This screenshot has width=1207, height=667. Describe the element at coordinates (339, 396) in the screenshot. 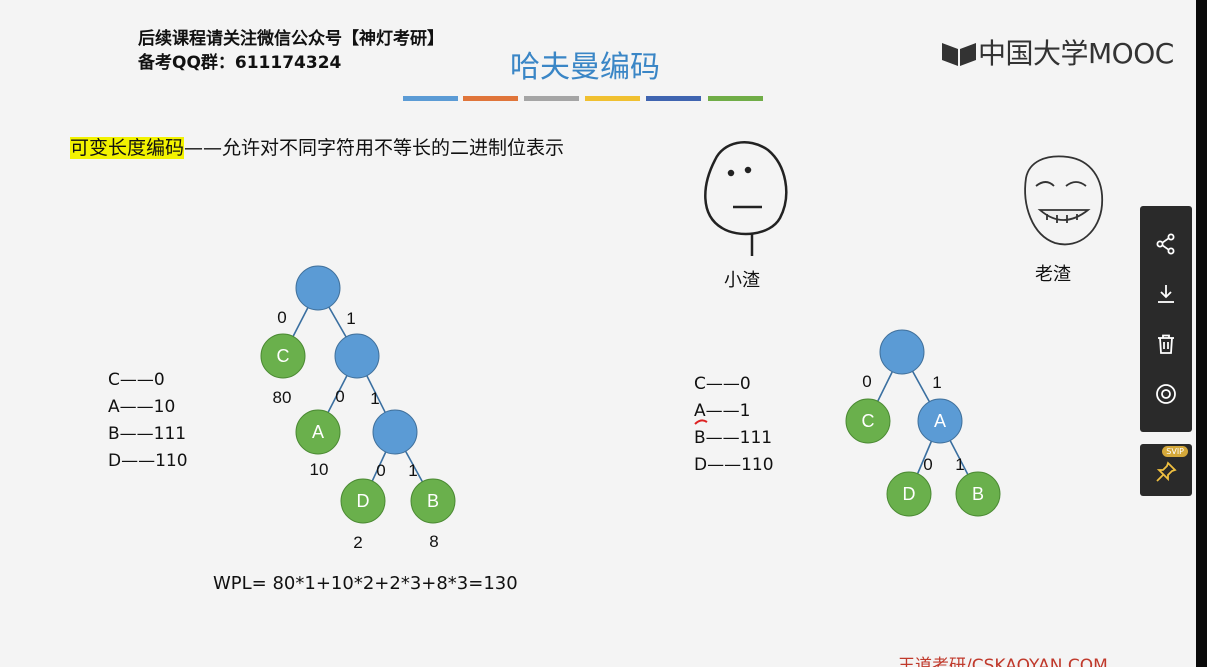

I see `left-edge-0-mid: 0` at that location.